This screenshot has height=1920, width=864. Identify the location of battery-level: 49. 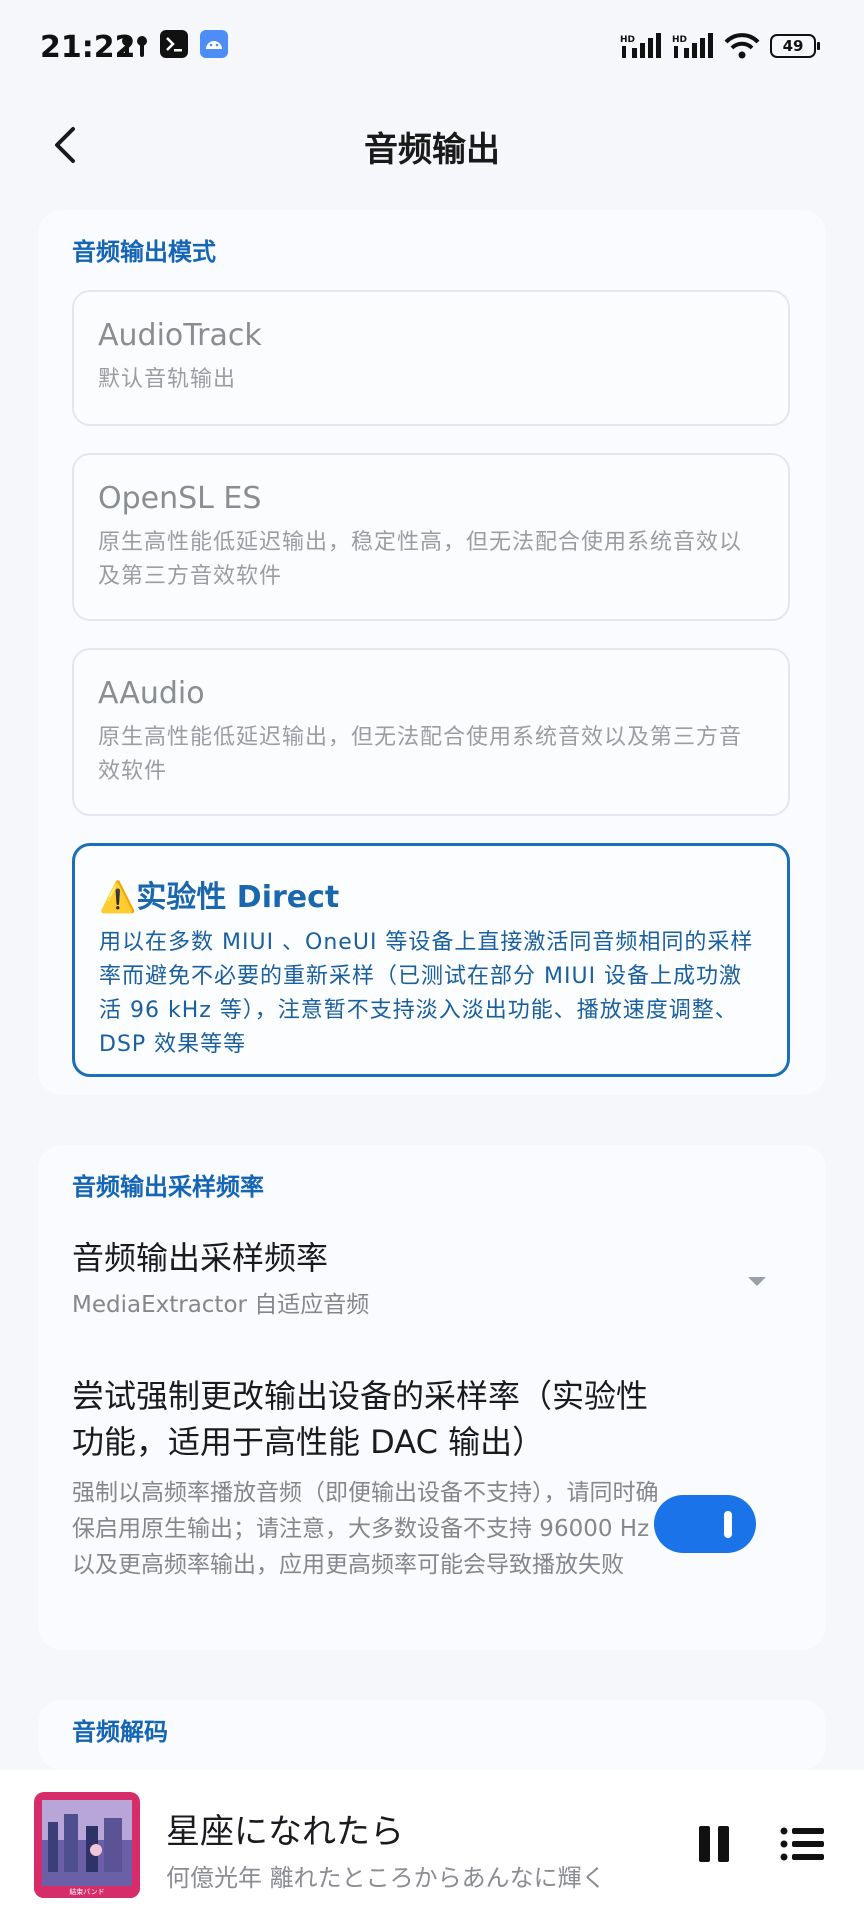
(793, 46).